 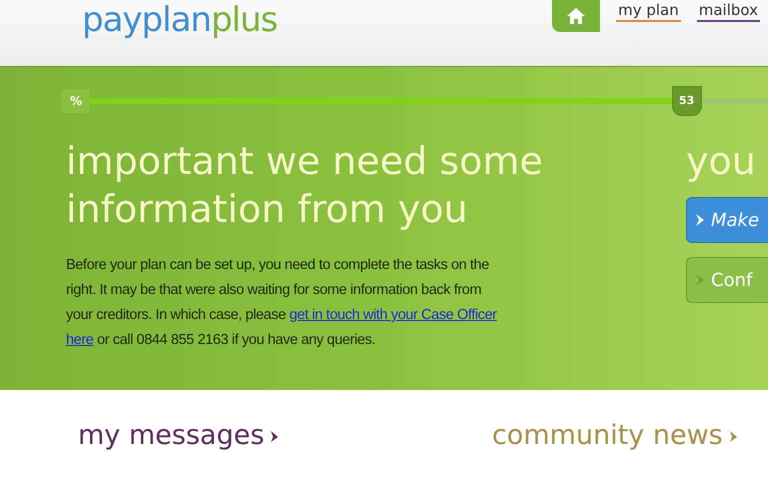 What do you see at coordinates (305, 185) in the screenshot?
I see `notice-title: important we need some information from you` at bounding box center [305, 185].